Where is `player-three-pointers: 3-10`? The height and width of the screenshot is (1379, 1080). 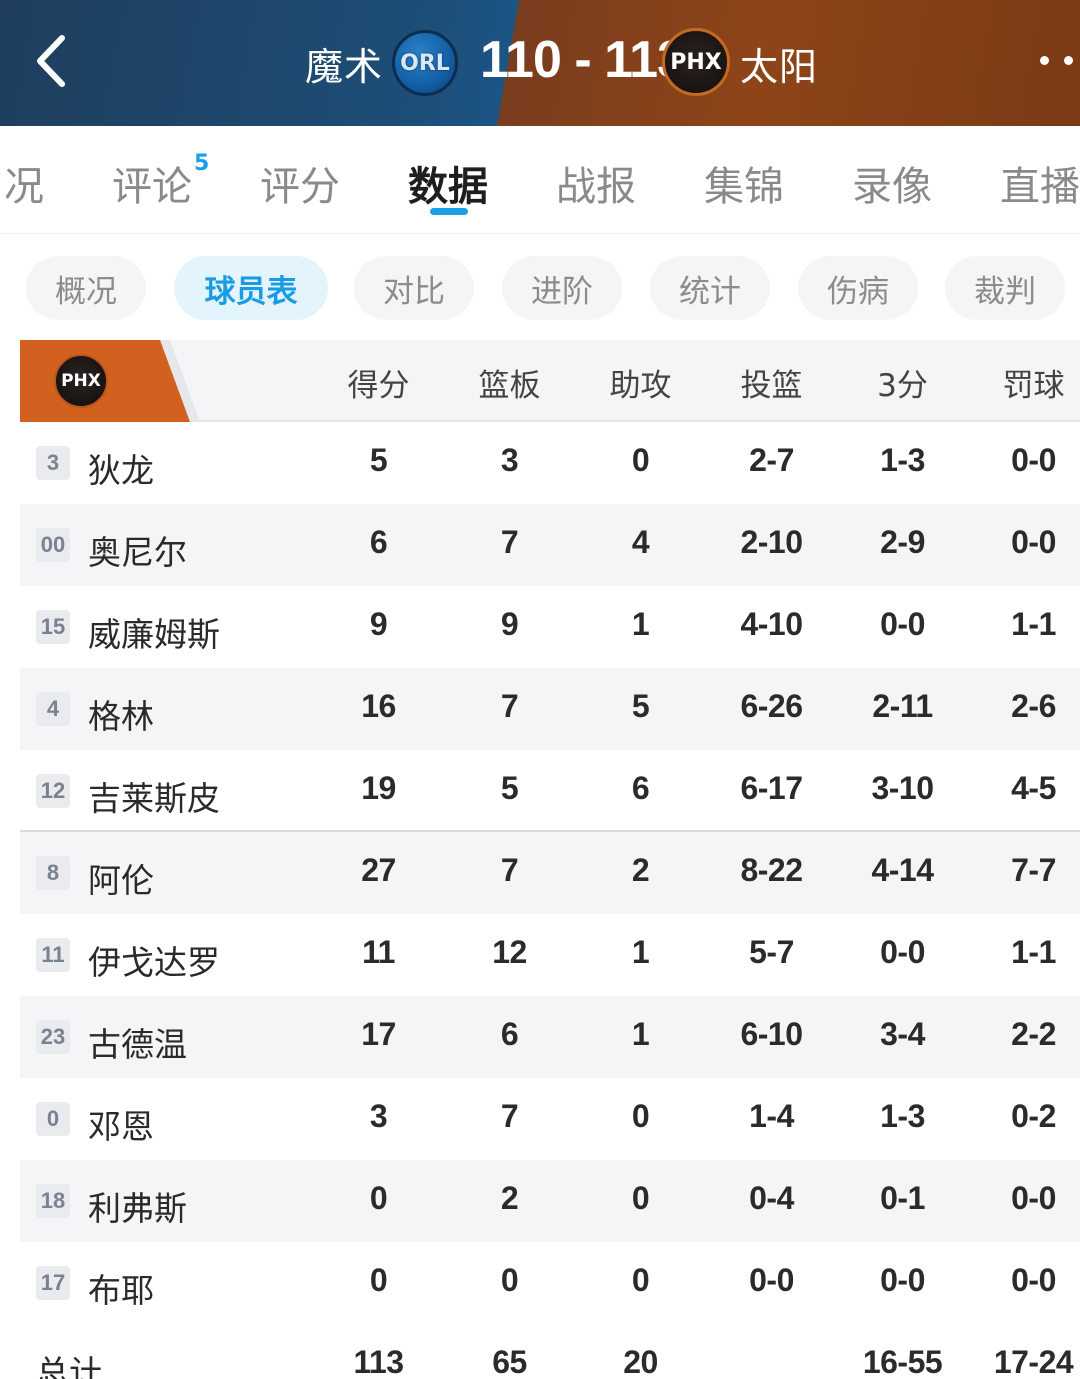
player-three-pointers: 3-10 is located at coordinates (902, 788).